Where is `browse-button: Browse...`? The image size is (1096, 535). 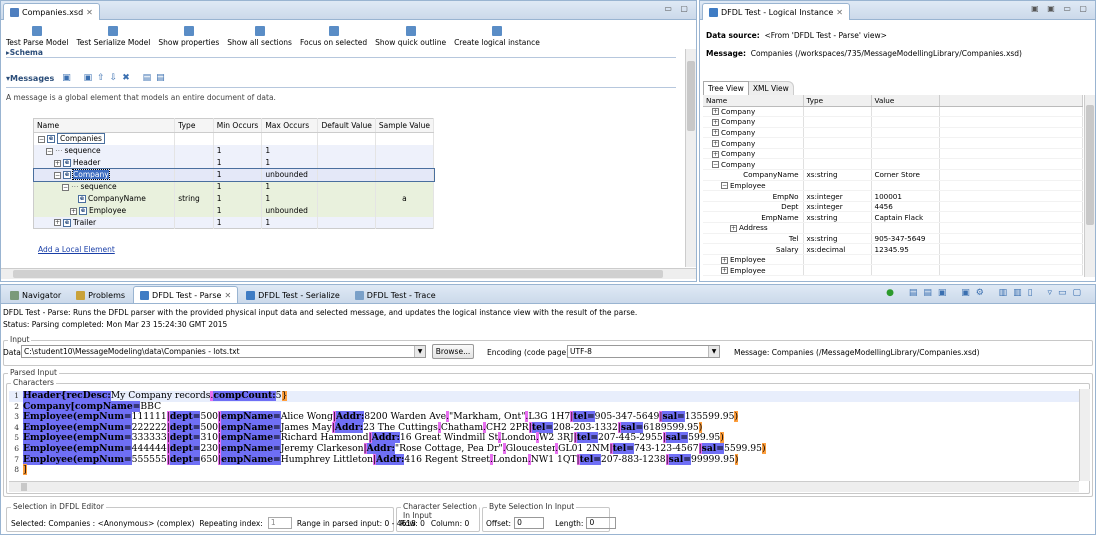 browse-button: Browse... is located at coordinates (453, 351).